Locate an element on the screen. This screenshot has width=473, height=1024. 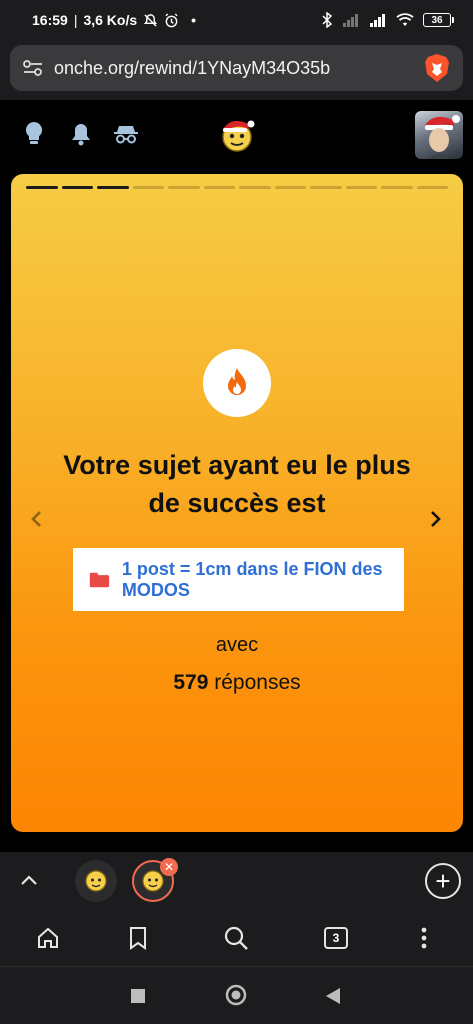
story-progress is located at coordinates (237, 187).